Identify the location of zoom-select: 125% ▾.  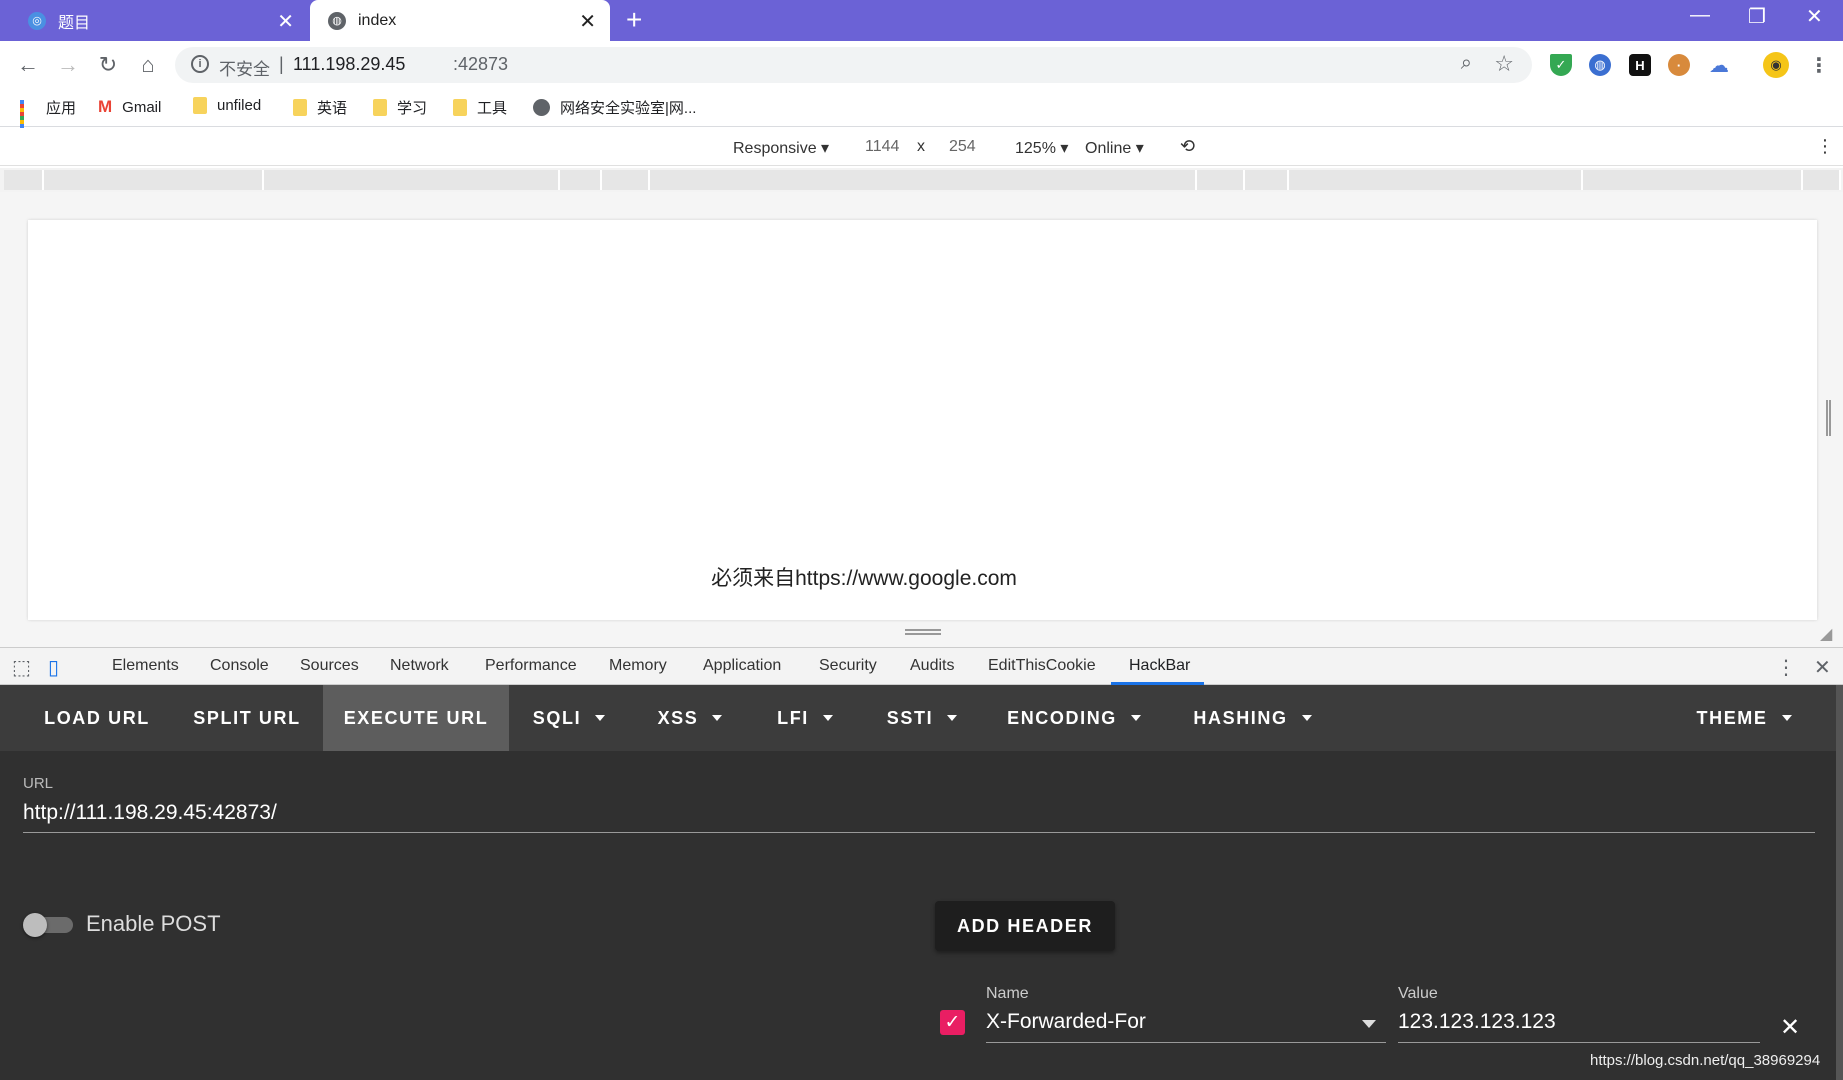
(1041, 148).